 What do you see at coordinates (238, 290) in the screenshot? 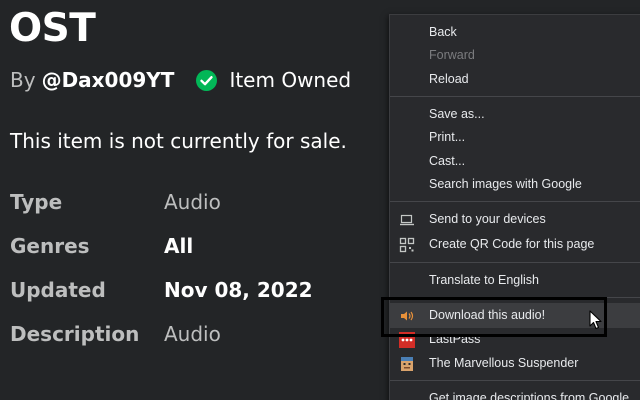
I see `detail-value: Nov 08, 2022` at bounding box center [238, 290].